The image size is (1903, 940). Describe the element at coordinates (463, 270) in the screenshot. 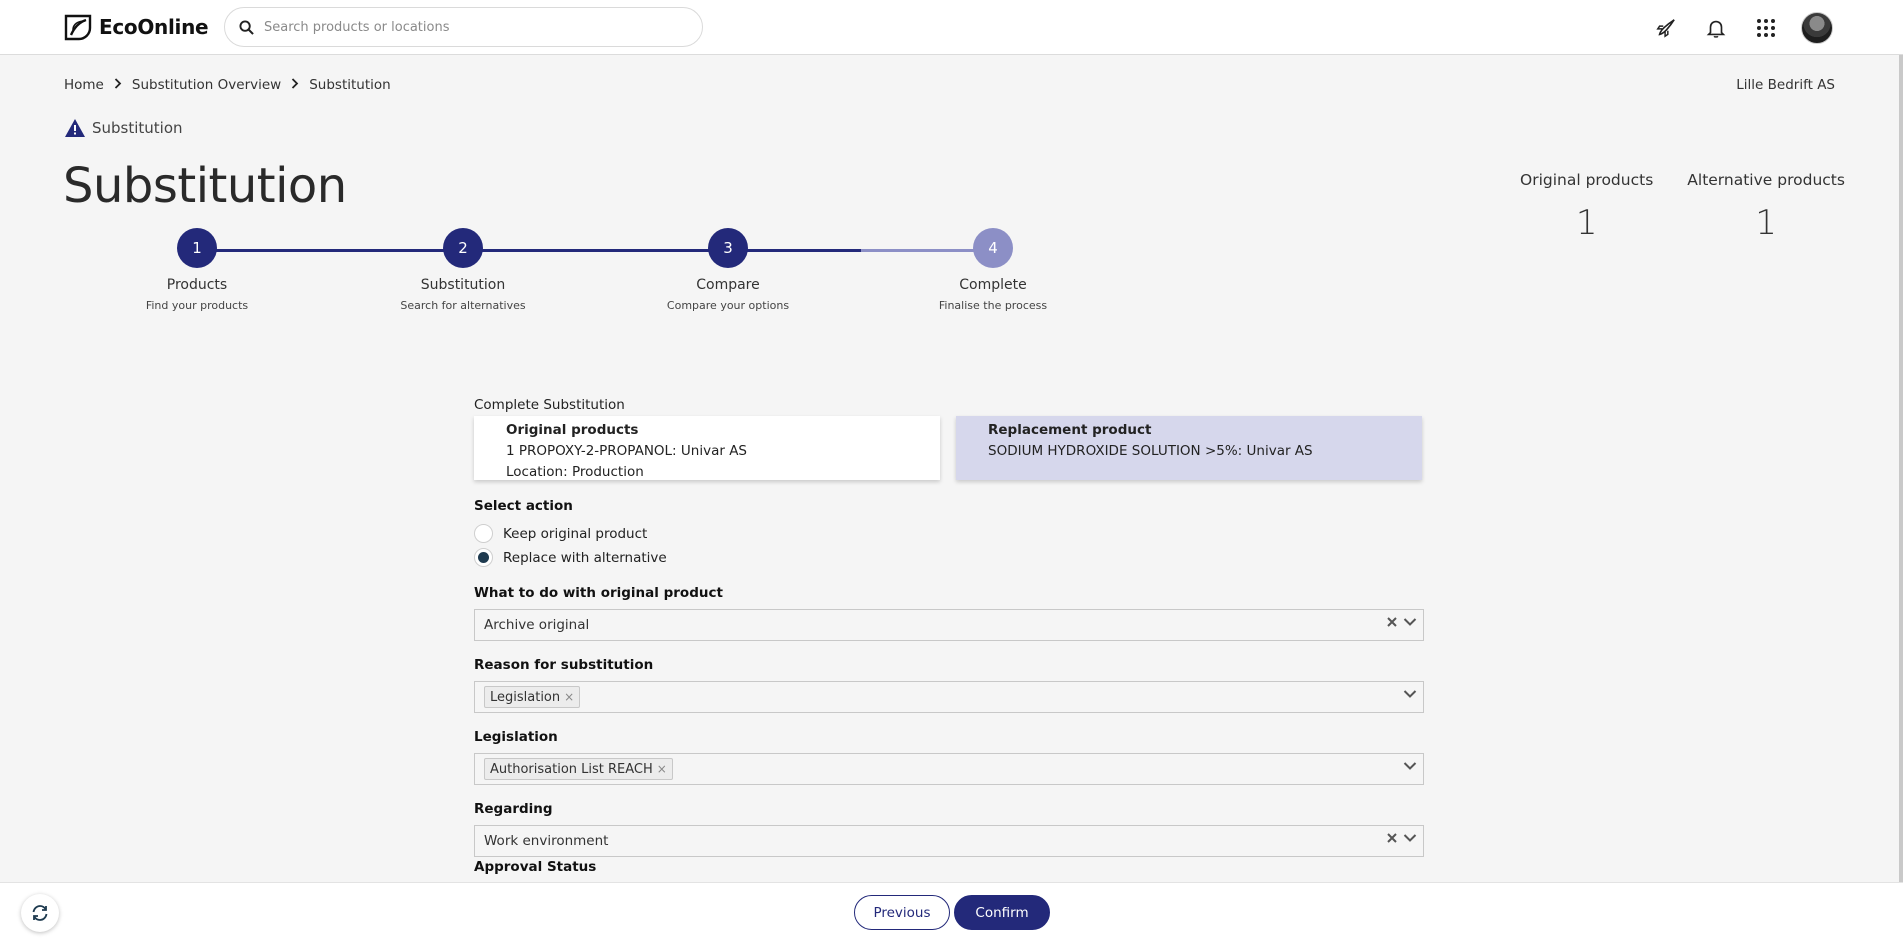

I see `step-substitution: 2 Substitution Search for alternatives` at that location.